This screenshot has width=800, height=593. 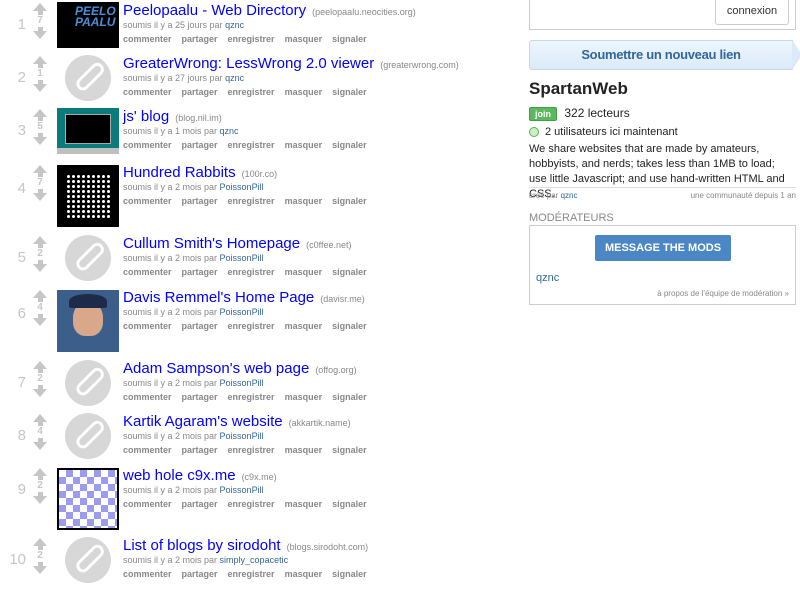 What do you see at coordinates (335, 370) in the screenshot?
I see `link-domain: (offog.org)` at bounding box center [335, 370].